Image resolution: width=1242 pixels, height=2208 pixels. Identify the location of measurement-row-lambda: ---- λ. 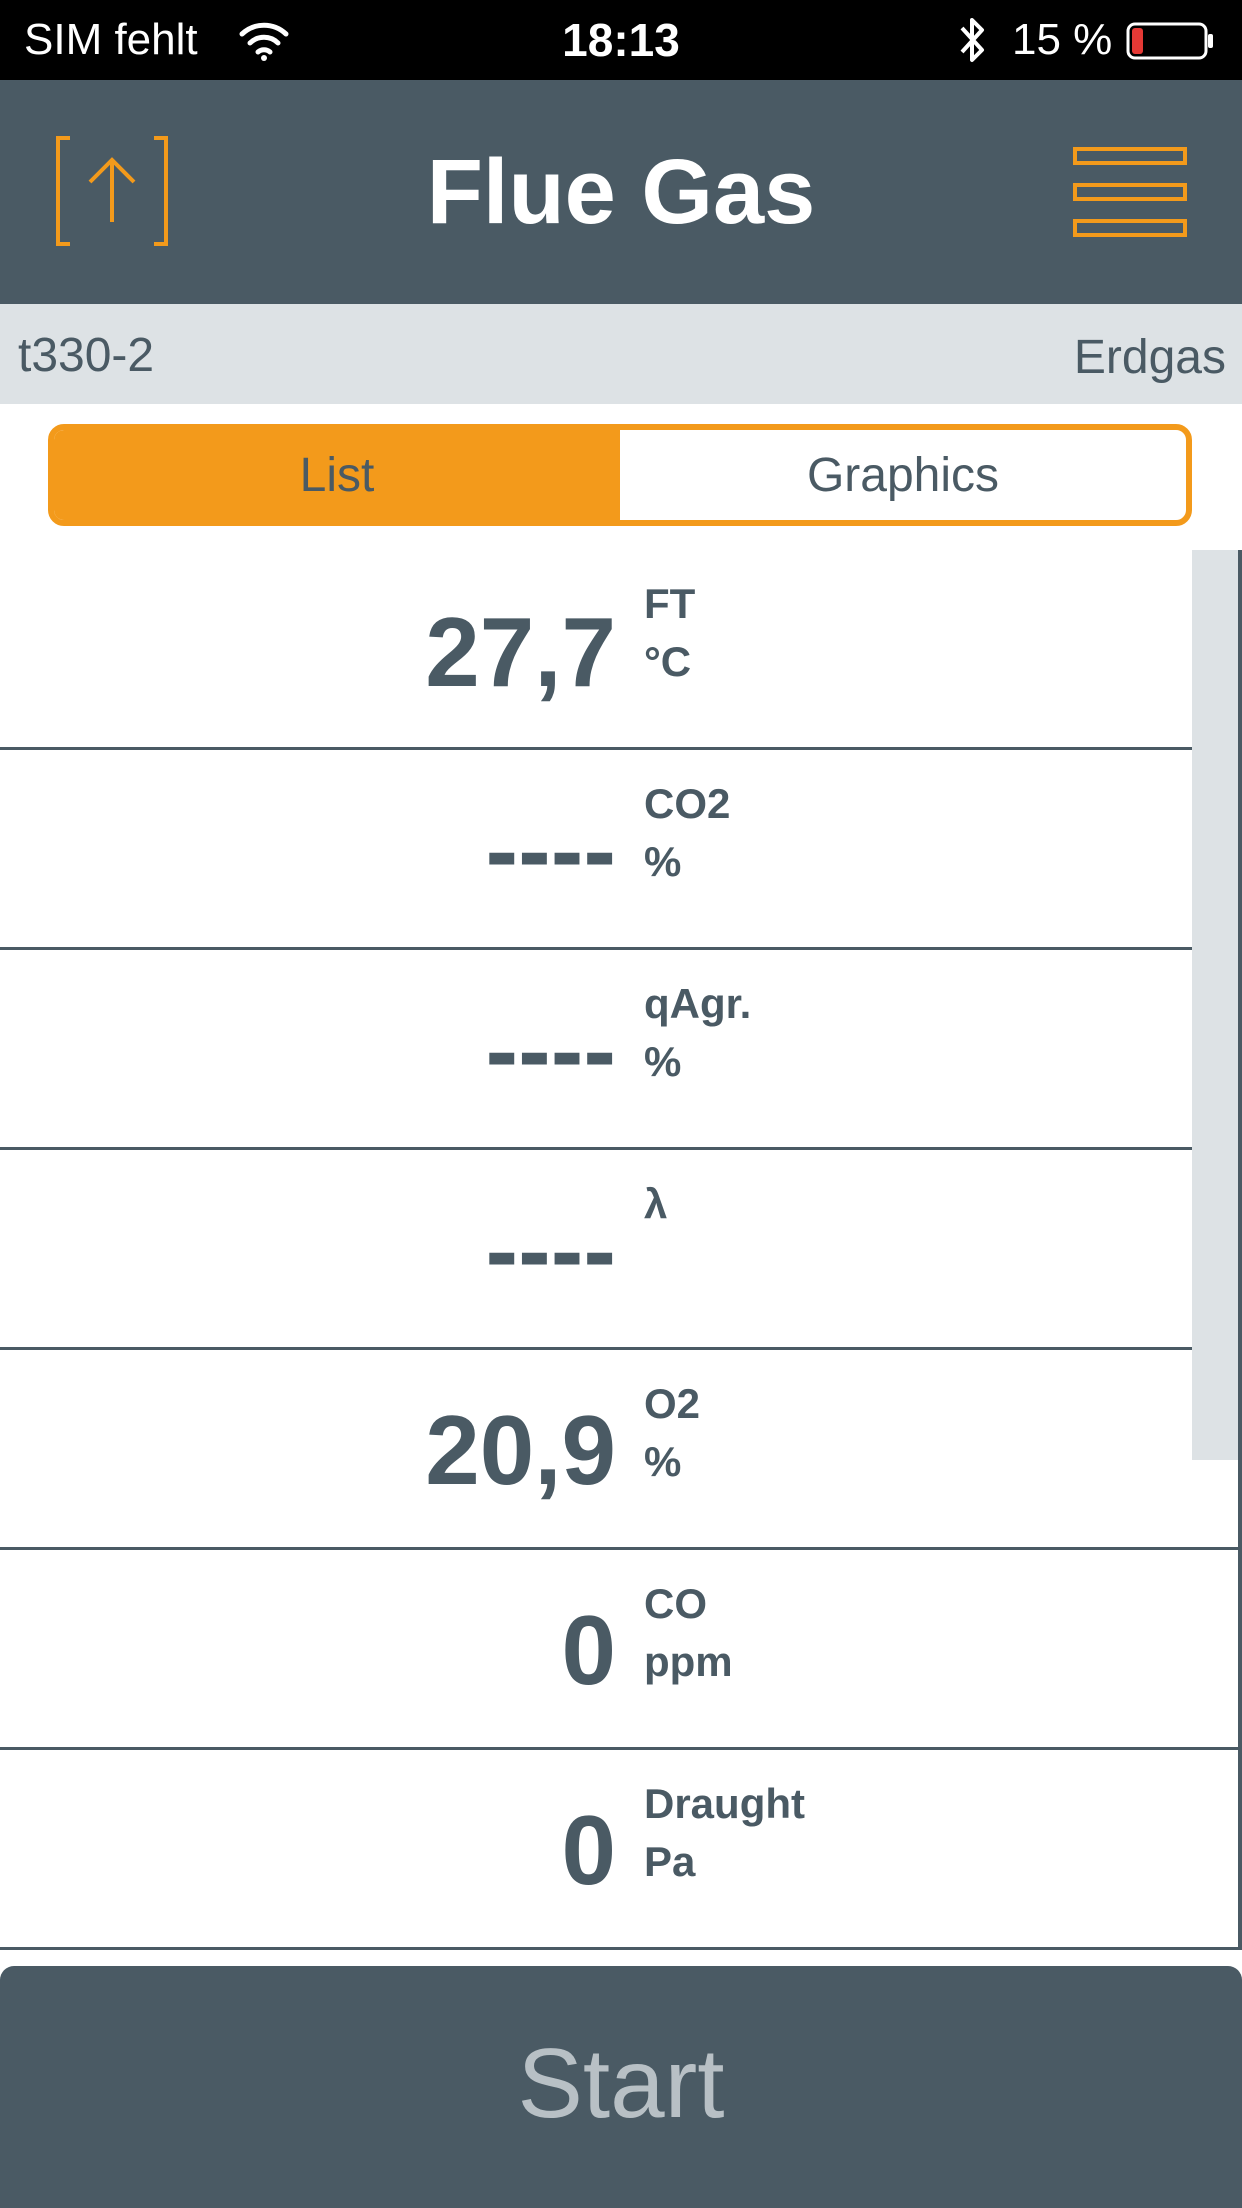
(619, 1250).